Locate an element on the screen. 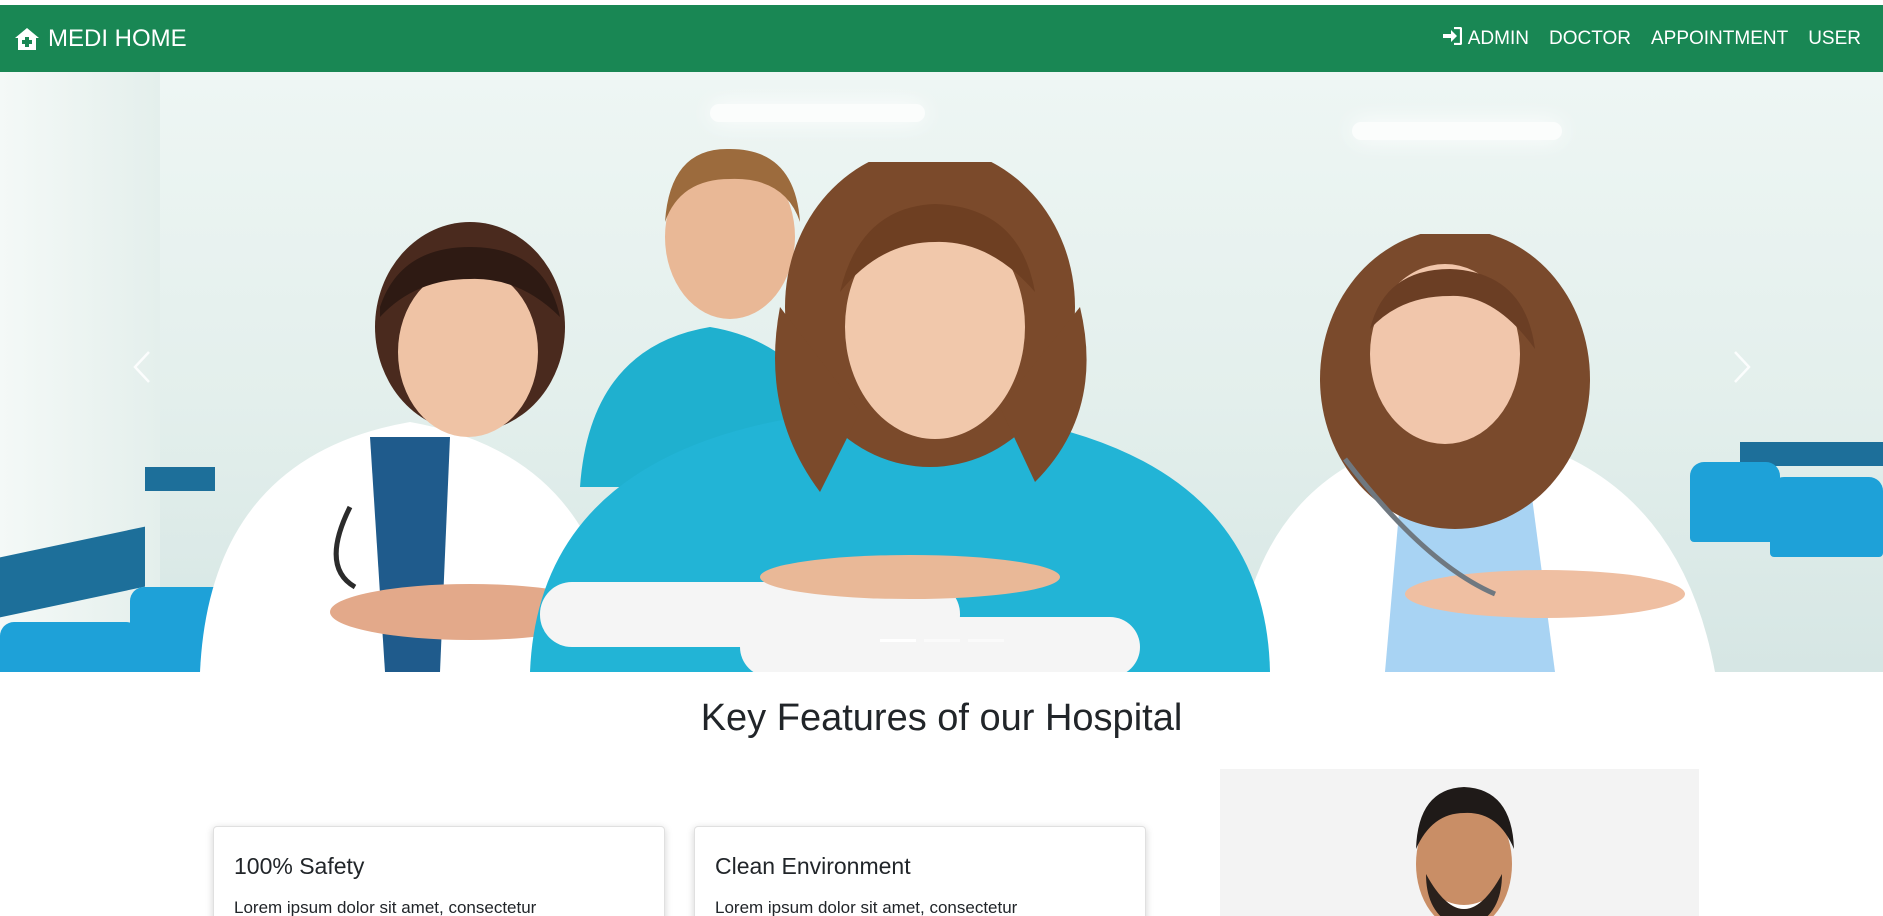 The width and height of the screenshot is (1883, 916). nav-link-appointment: APPOINTMENT is located at coordinates (1719, 39).